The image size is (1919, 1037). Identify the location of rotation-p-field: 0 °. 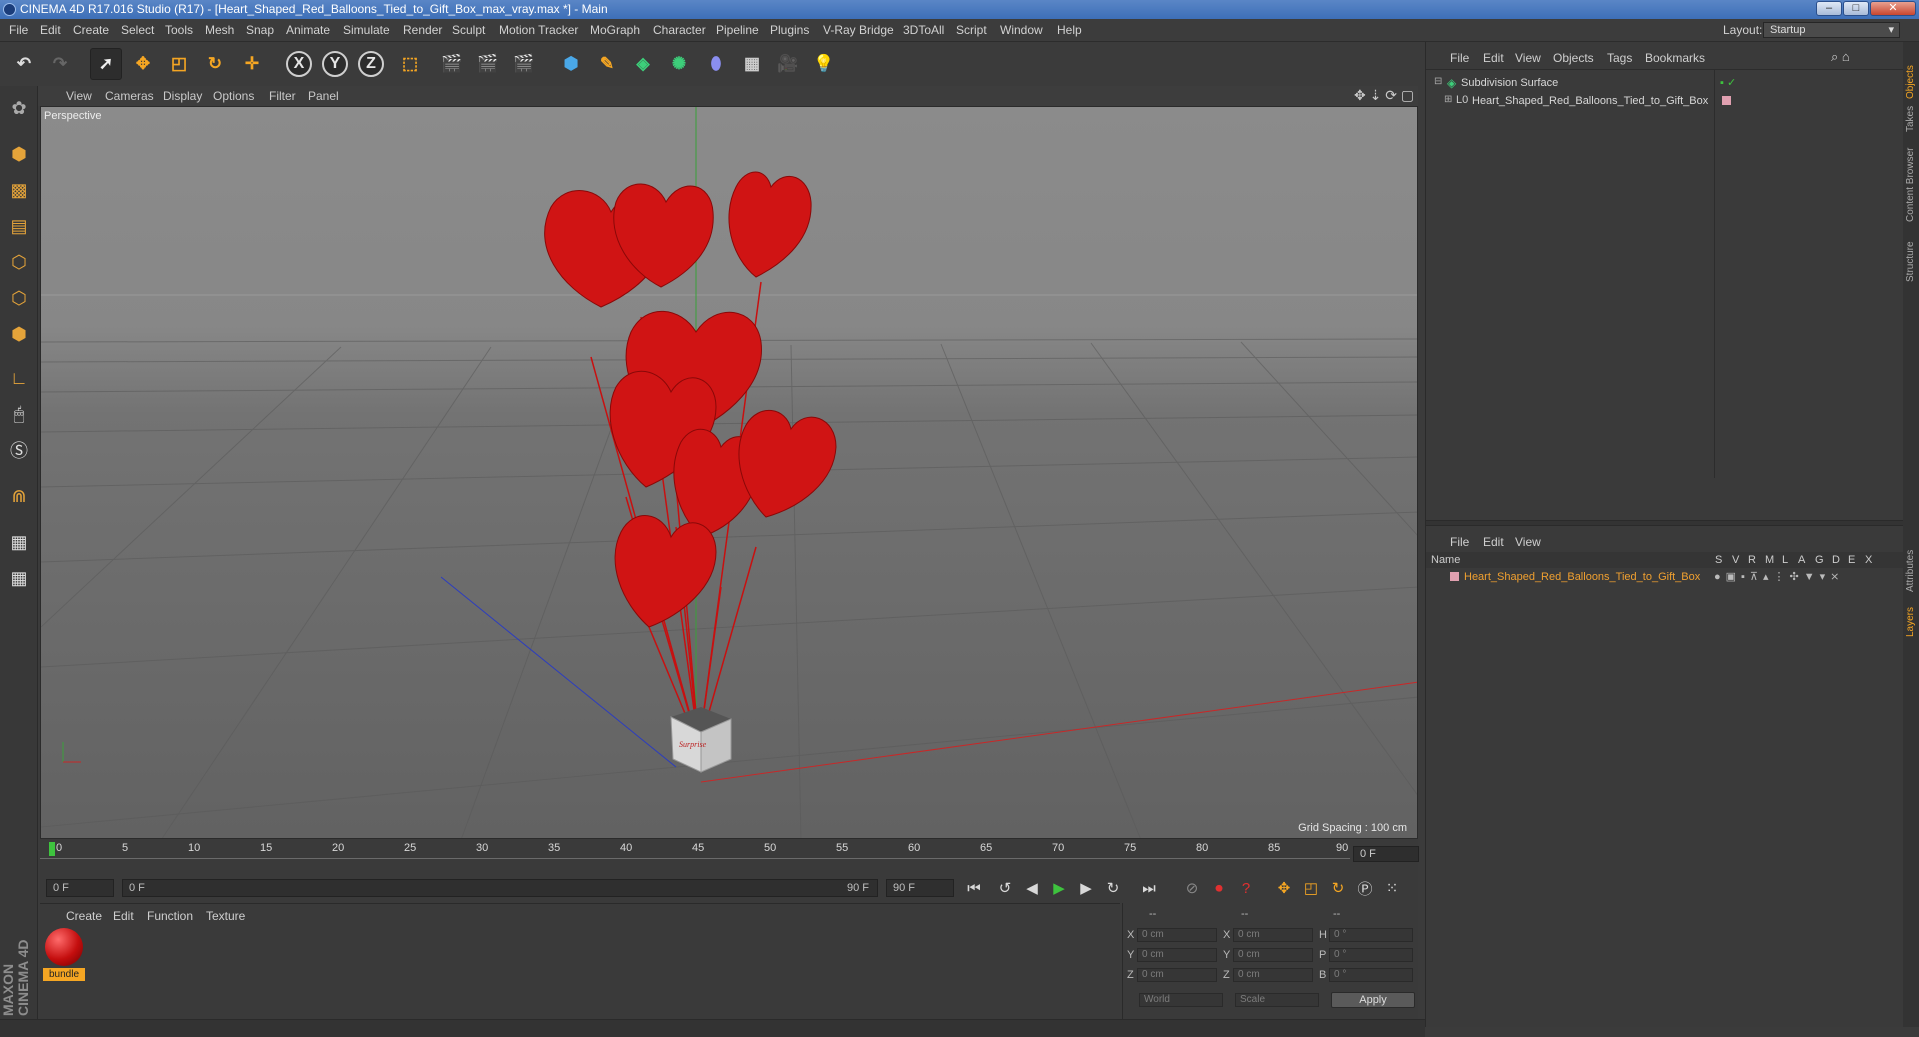
(1371, 955).